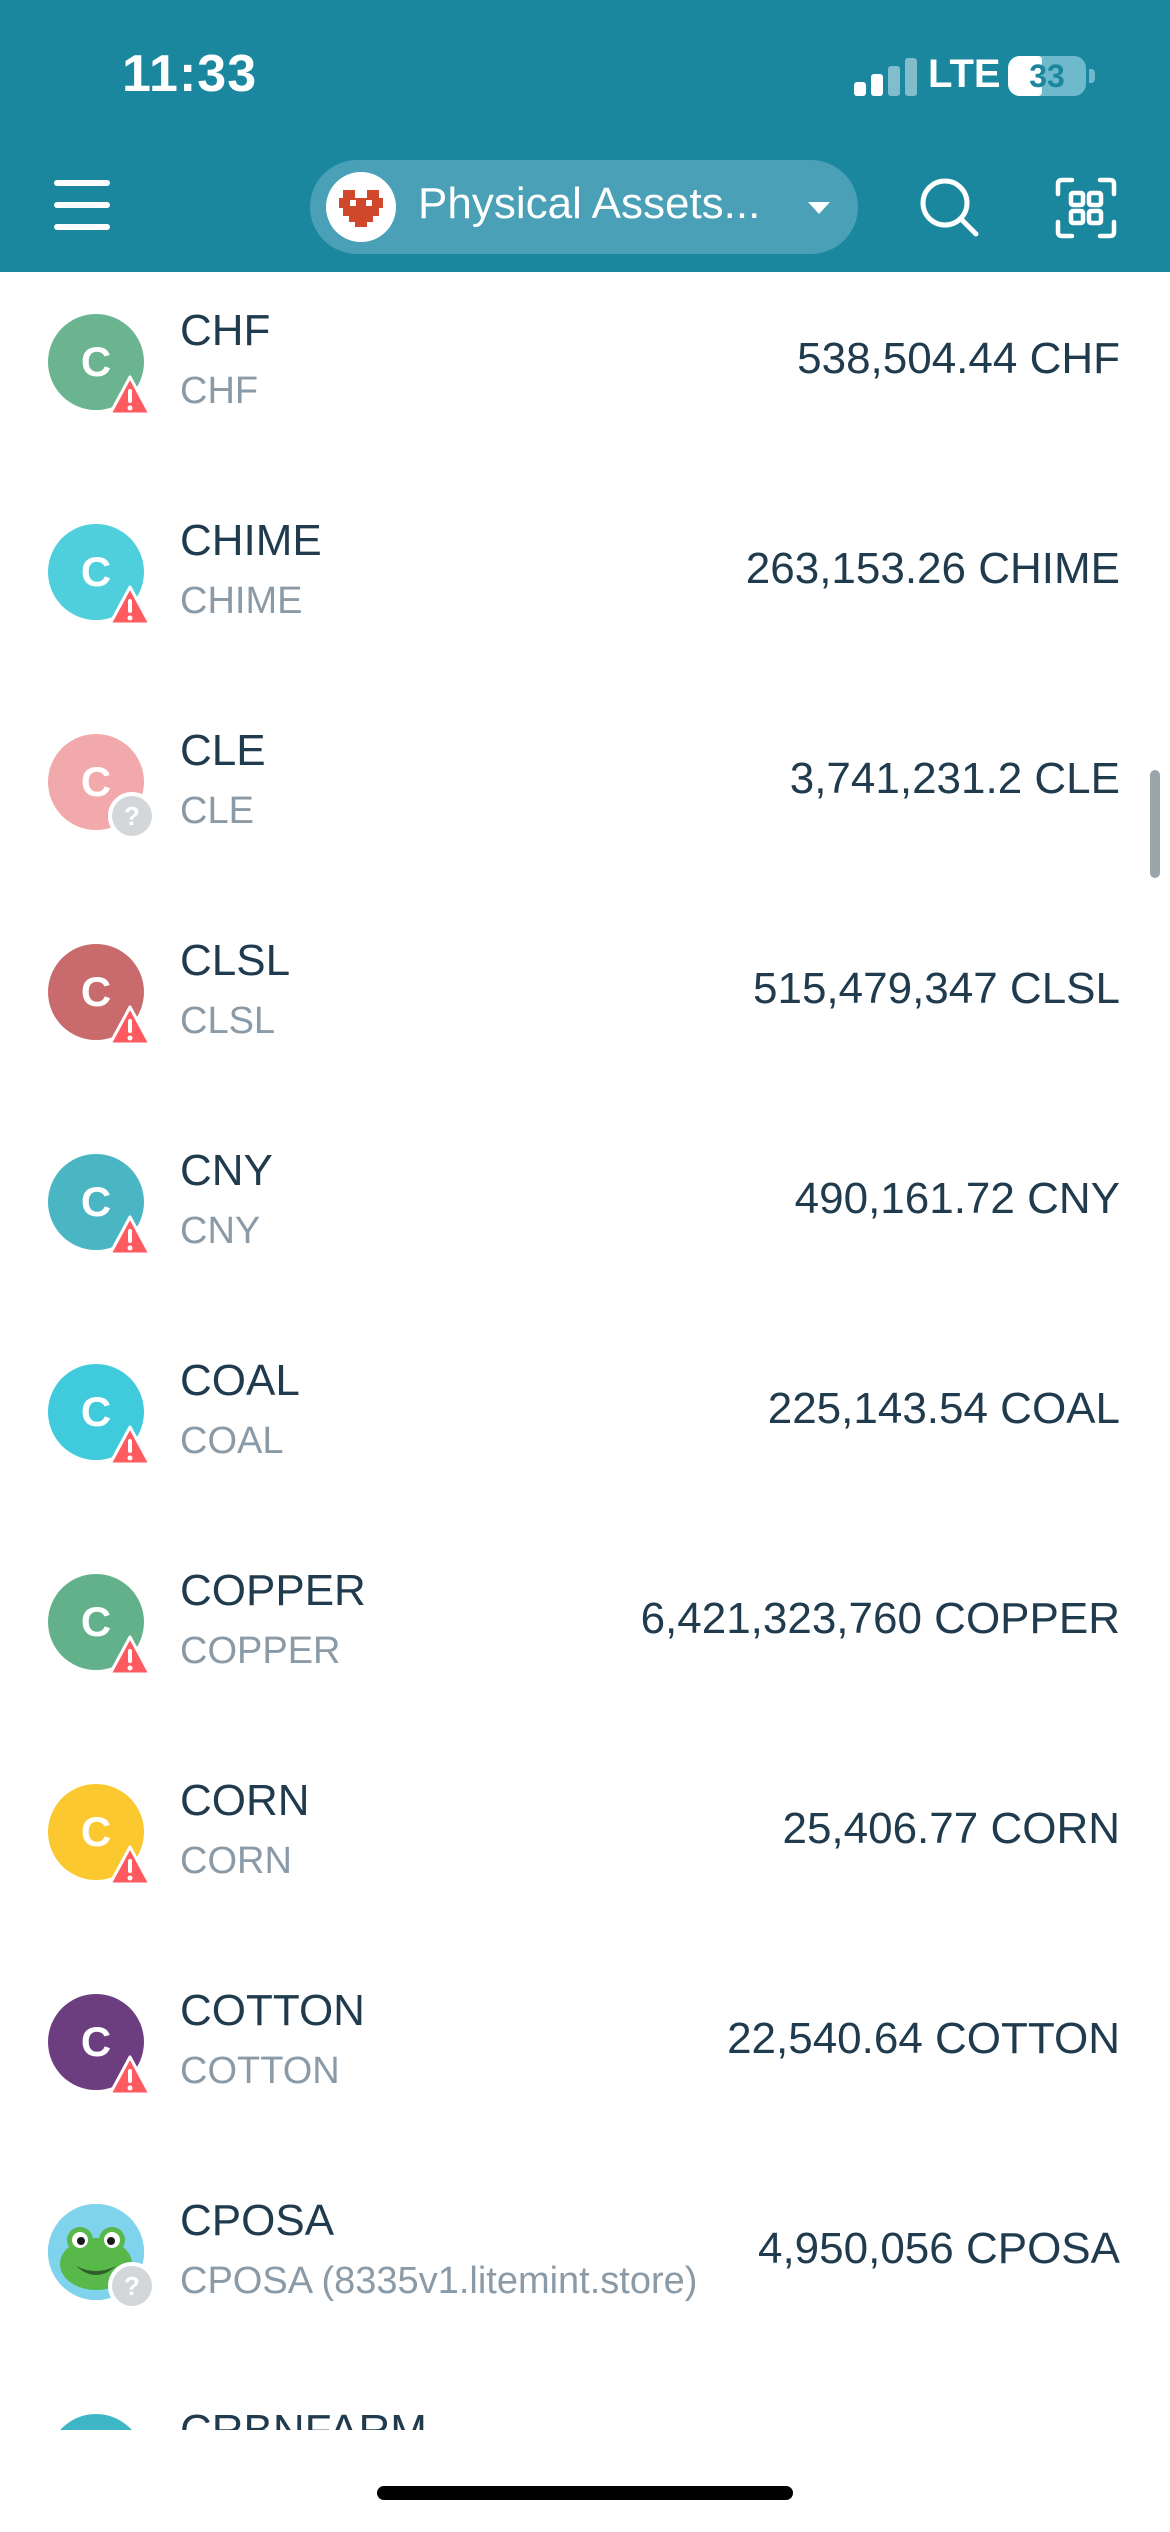 The height and width of the screenshot is (2532, 1170). I want to click on token-symbol: CRBNFARM, so click(303, 2419).